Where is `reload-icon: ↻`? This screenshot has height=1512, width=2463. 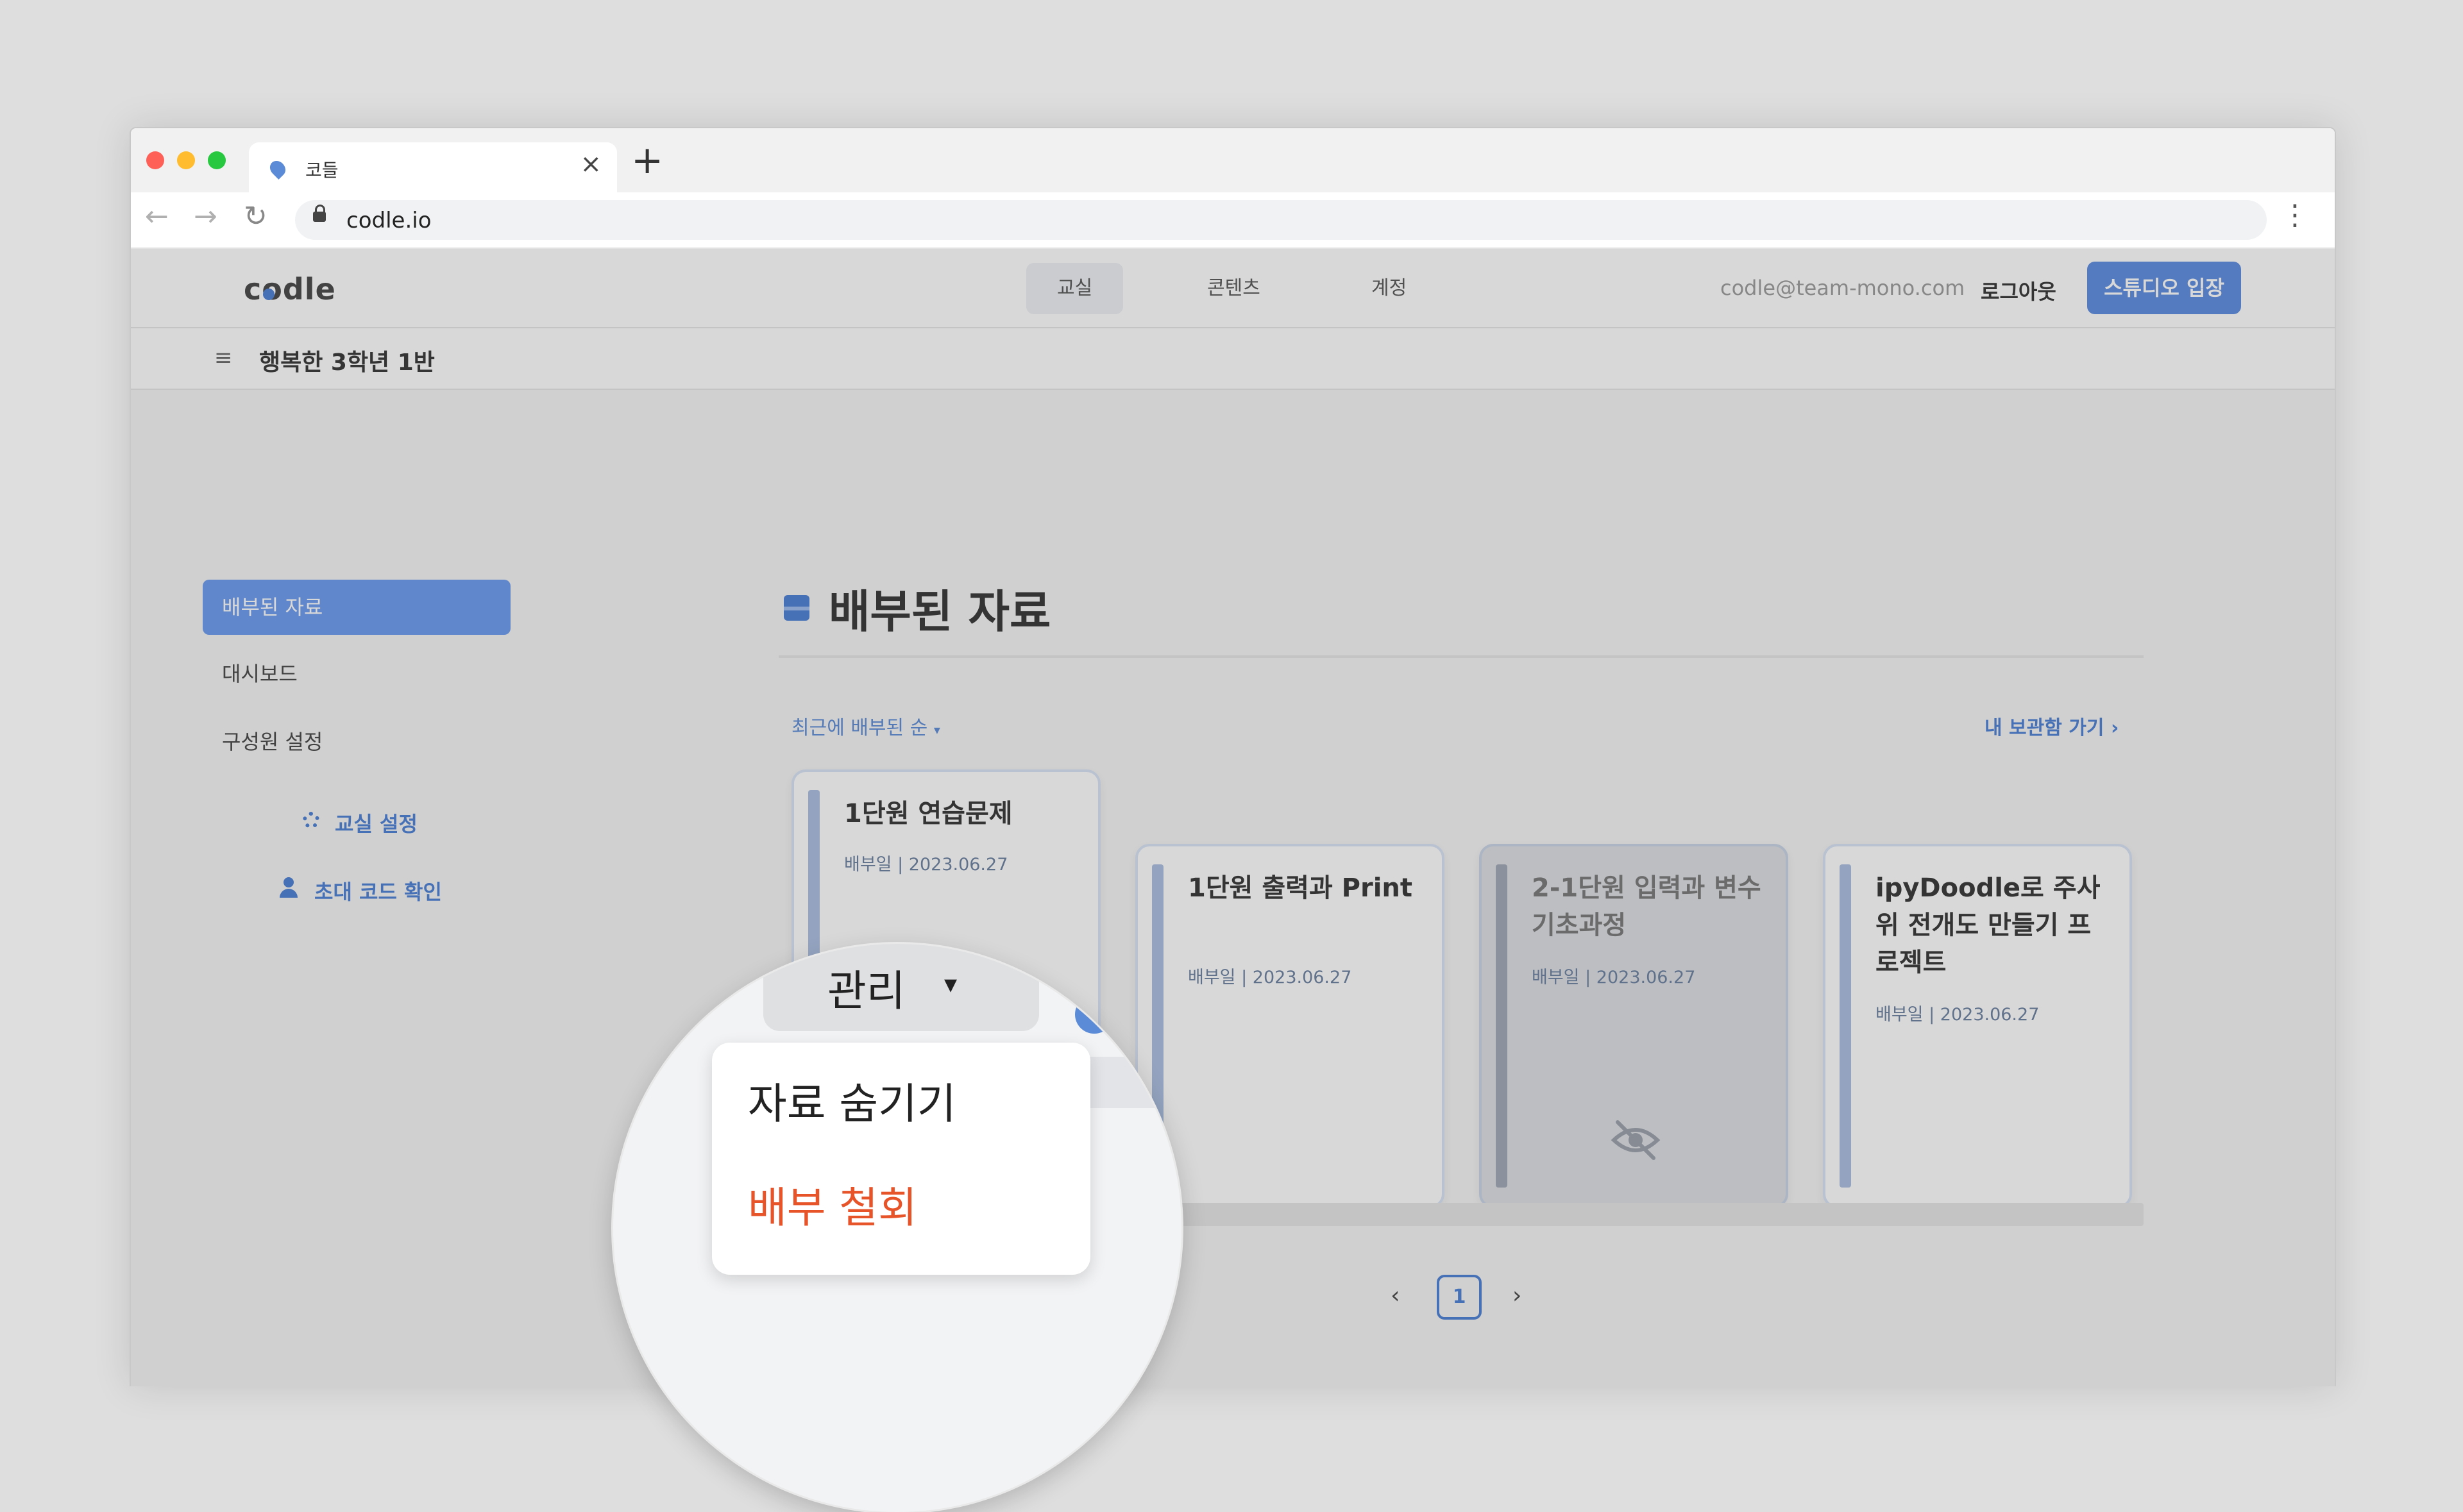 reload-icon: ↻ is located at coordinates (255, 217).